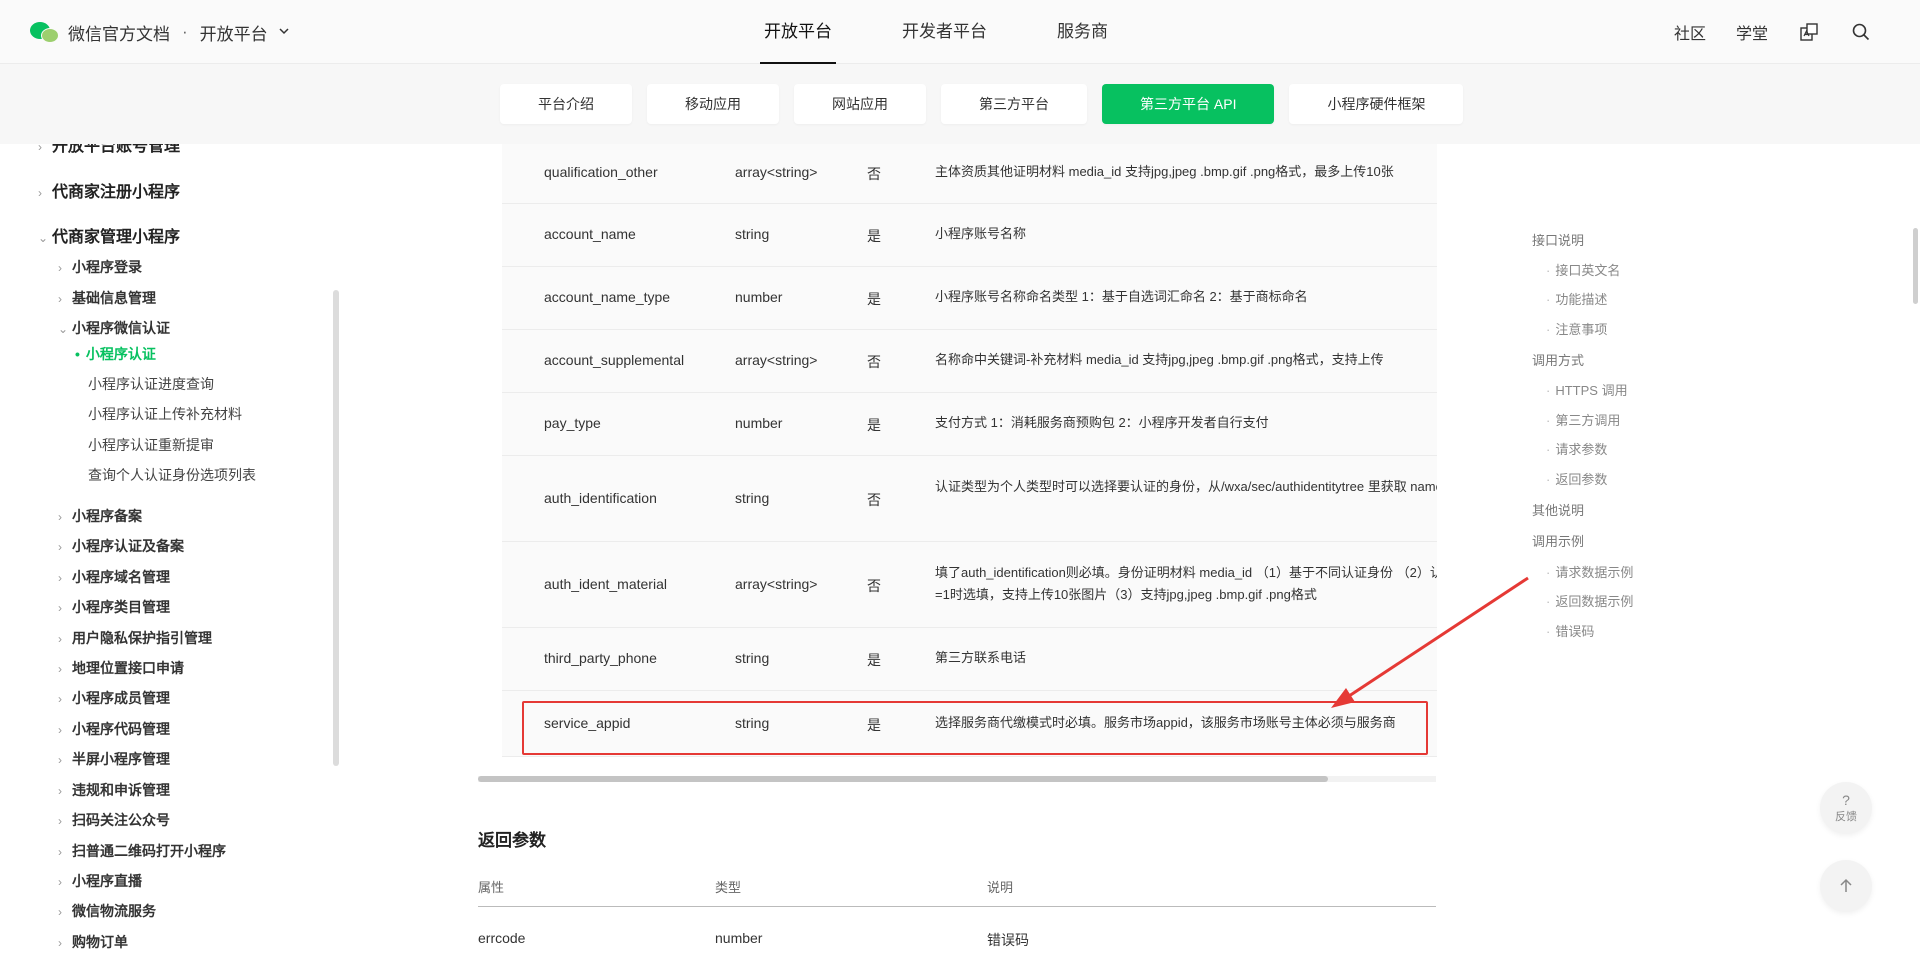  What do you see at coordinates (1576, 448) in the screenshot?
I see `toc-item: 请求参数` at bounding box center [1576, 448].